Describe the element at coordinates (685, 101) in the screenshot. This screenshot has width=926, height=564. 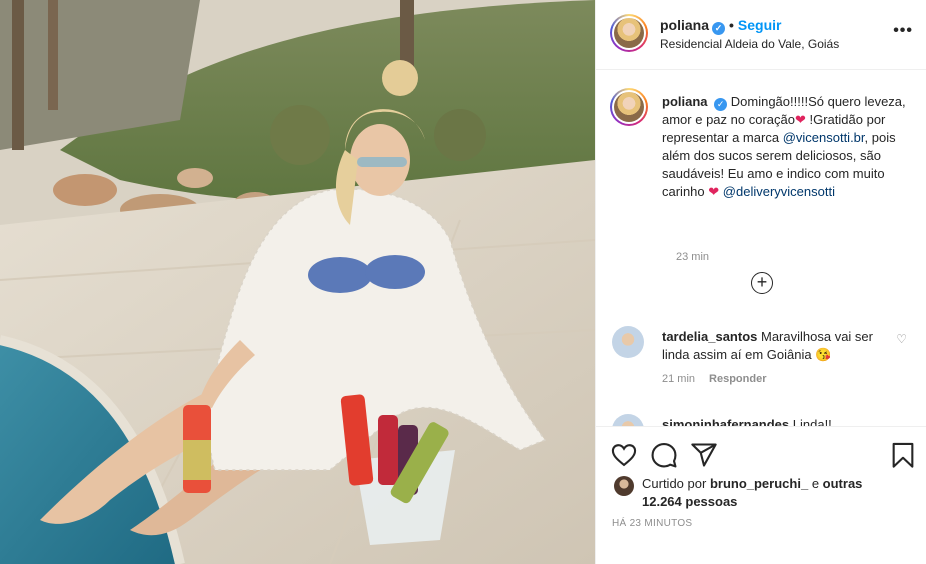
I see `caption-username: poliana` at that location.